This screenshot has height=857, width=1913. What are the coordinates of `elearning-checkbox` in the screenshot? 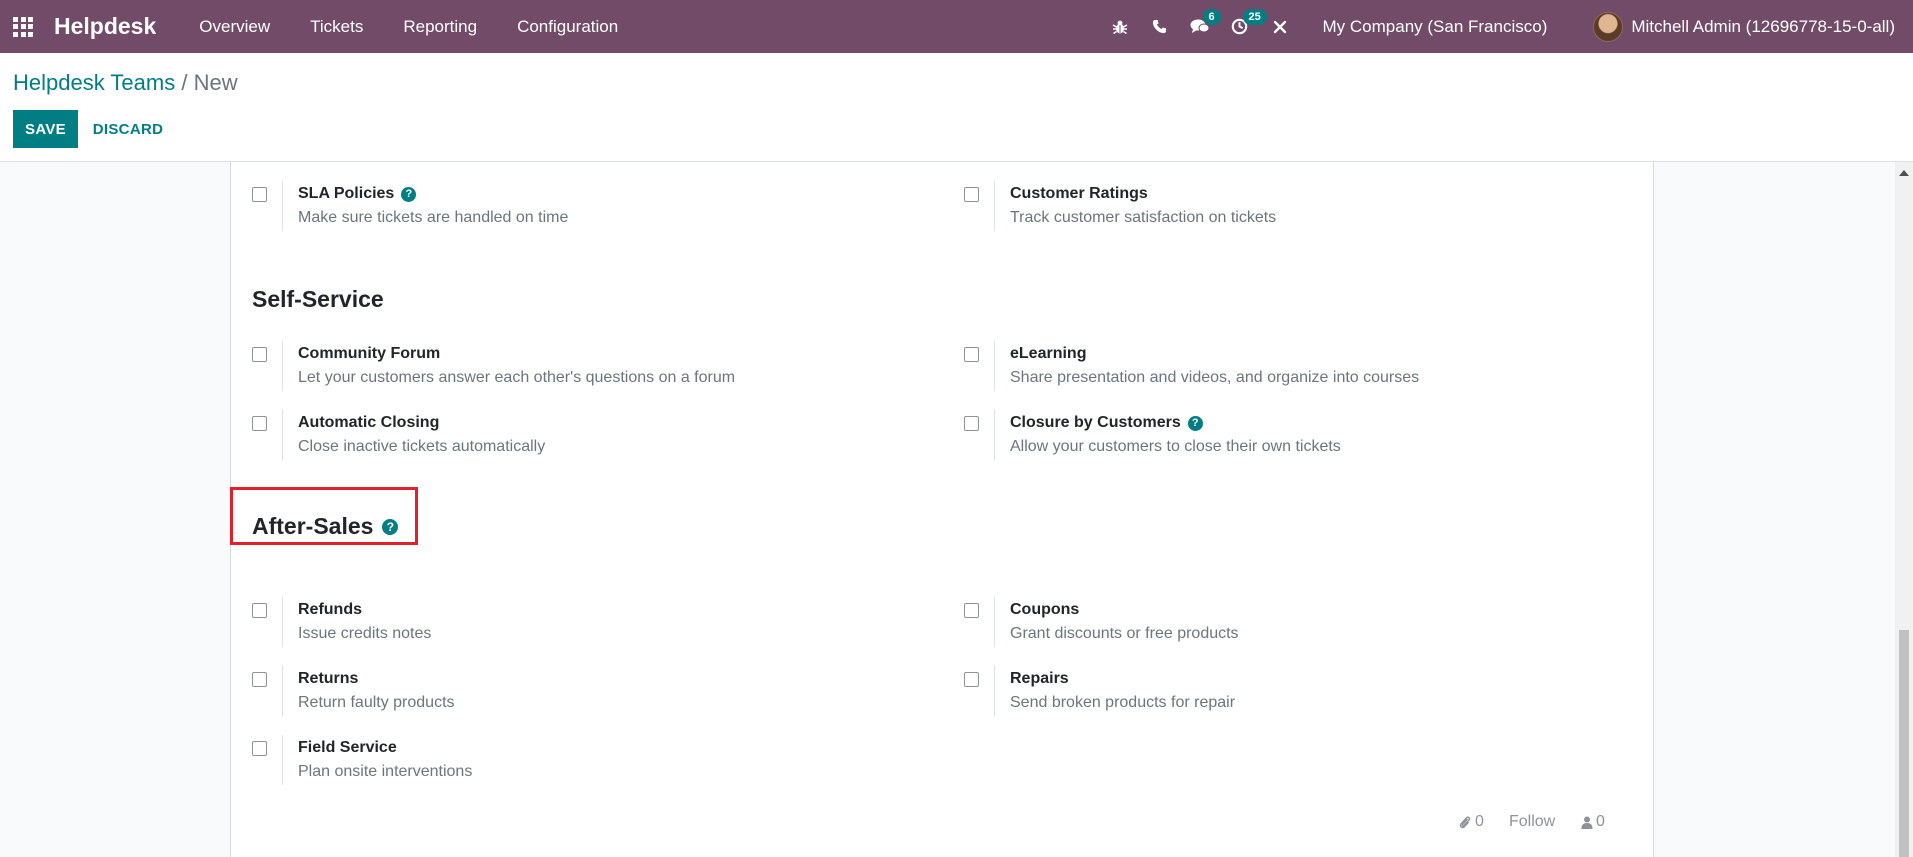 It's located at (971, 354).